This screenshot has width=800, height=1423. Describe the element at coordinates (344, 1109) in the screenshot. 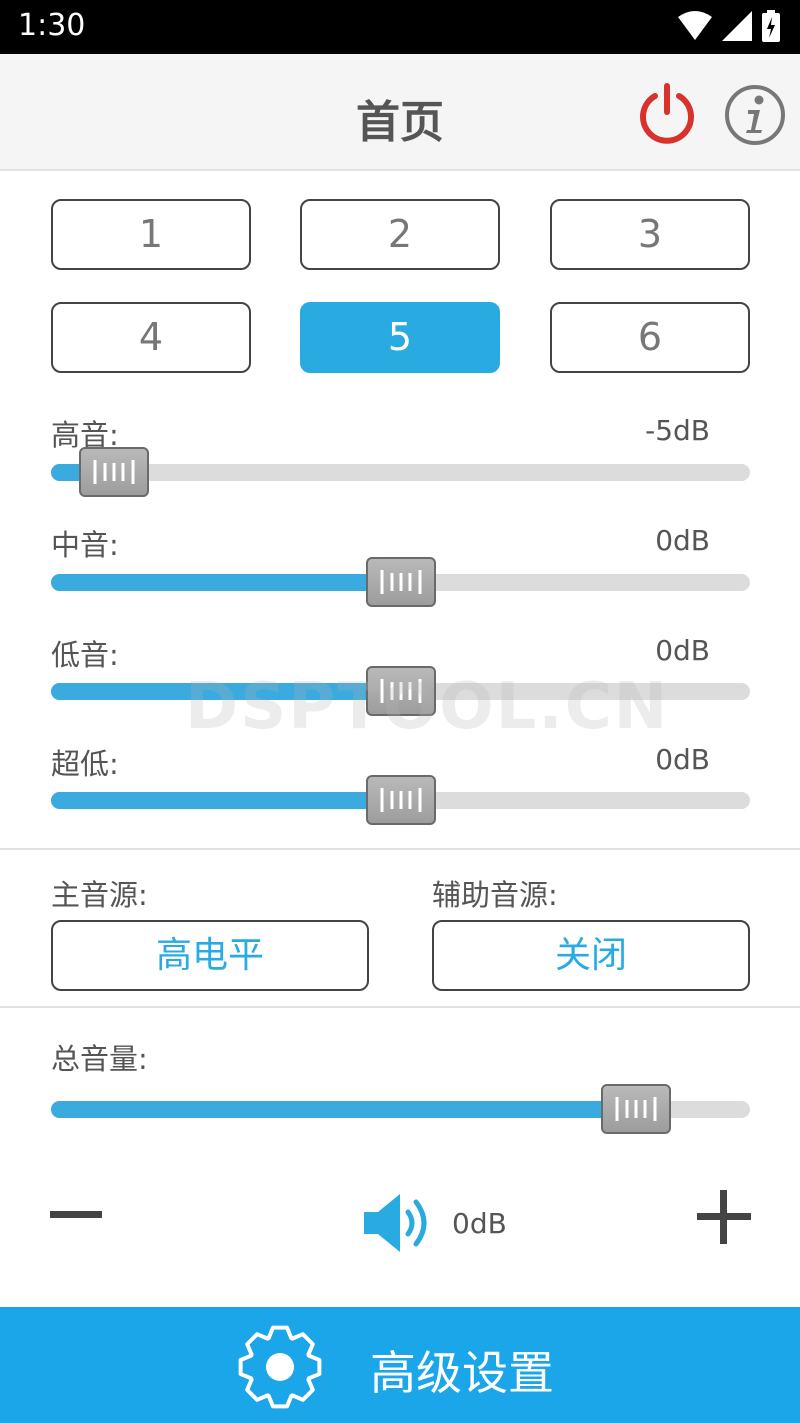

I see `master-volume-slider-fill` at that location.